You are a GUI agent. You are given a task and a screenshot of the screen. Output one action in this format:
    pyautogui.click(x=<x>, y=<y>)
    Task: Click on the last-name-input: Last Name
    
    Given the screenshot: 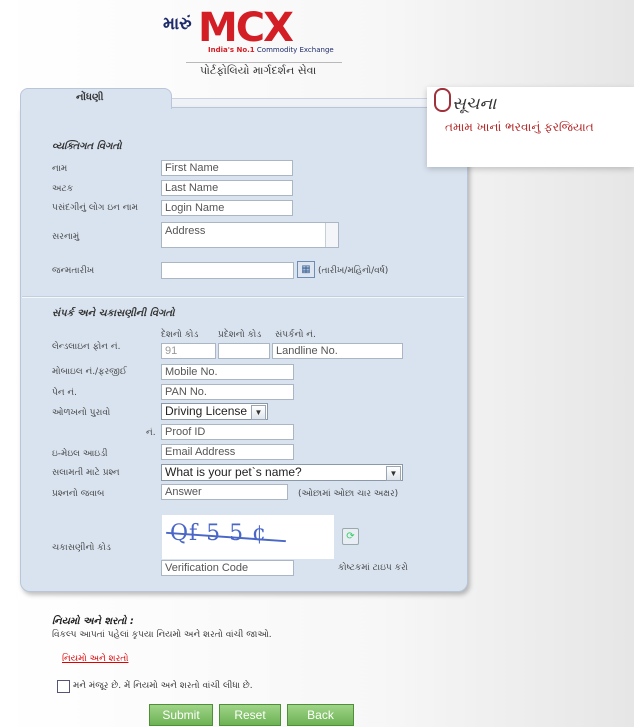 What is the action you would take?
    pyautogui.click(x=227, y=188)
    